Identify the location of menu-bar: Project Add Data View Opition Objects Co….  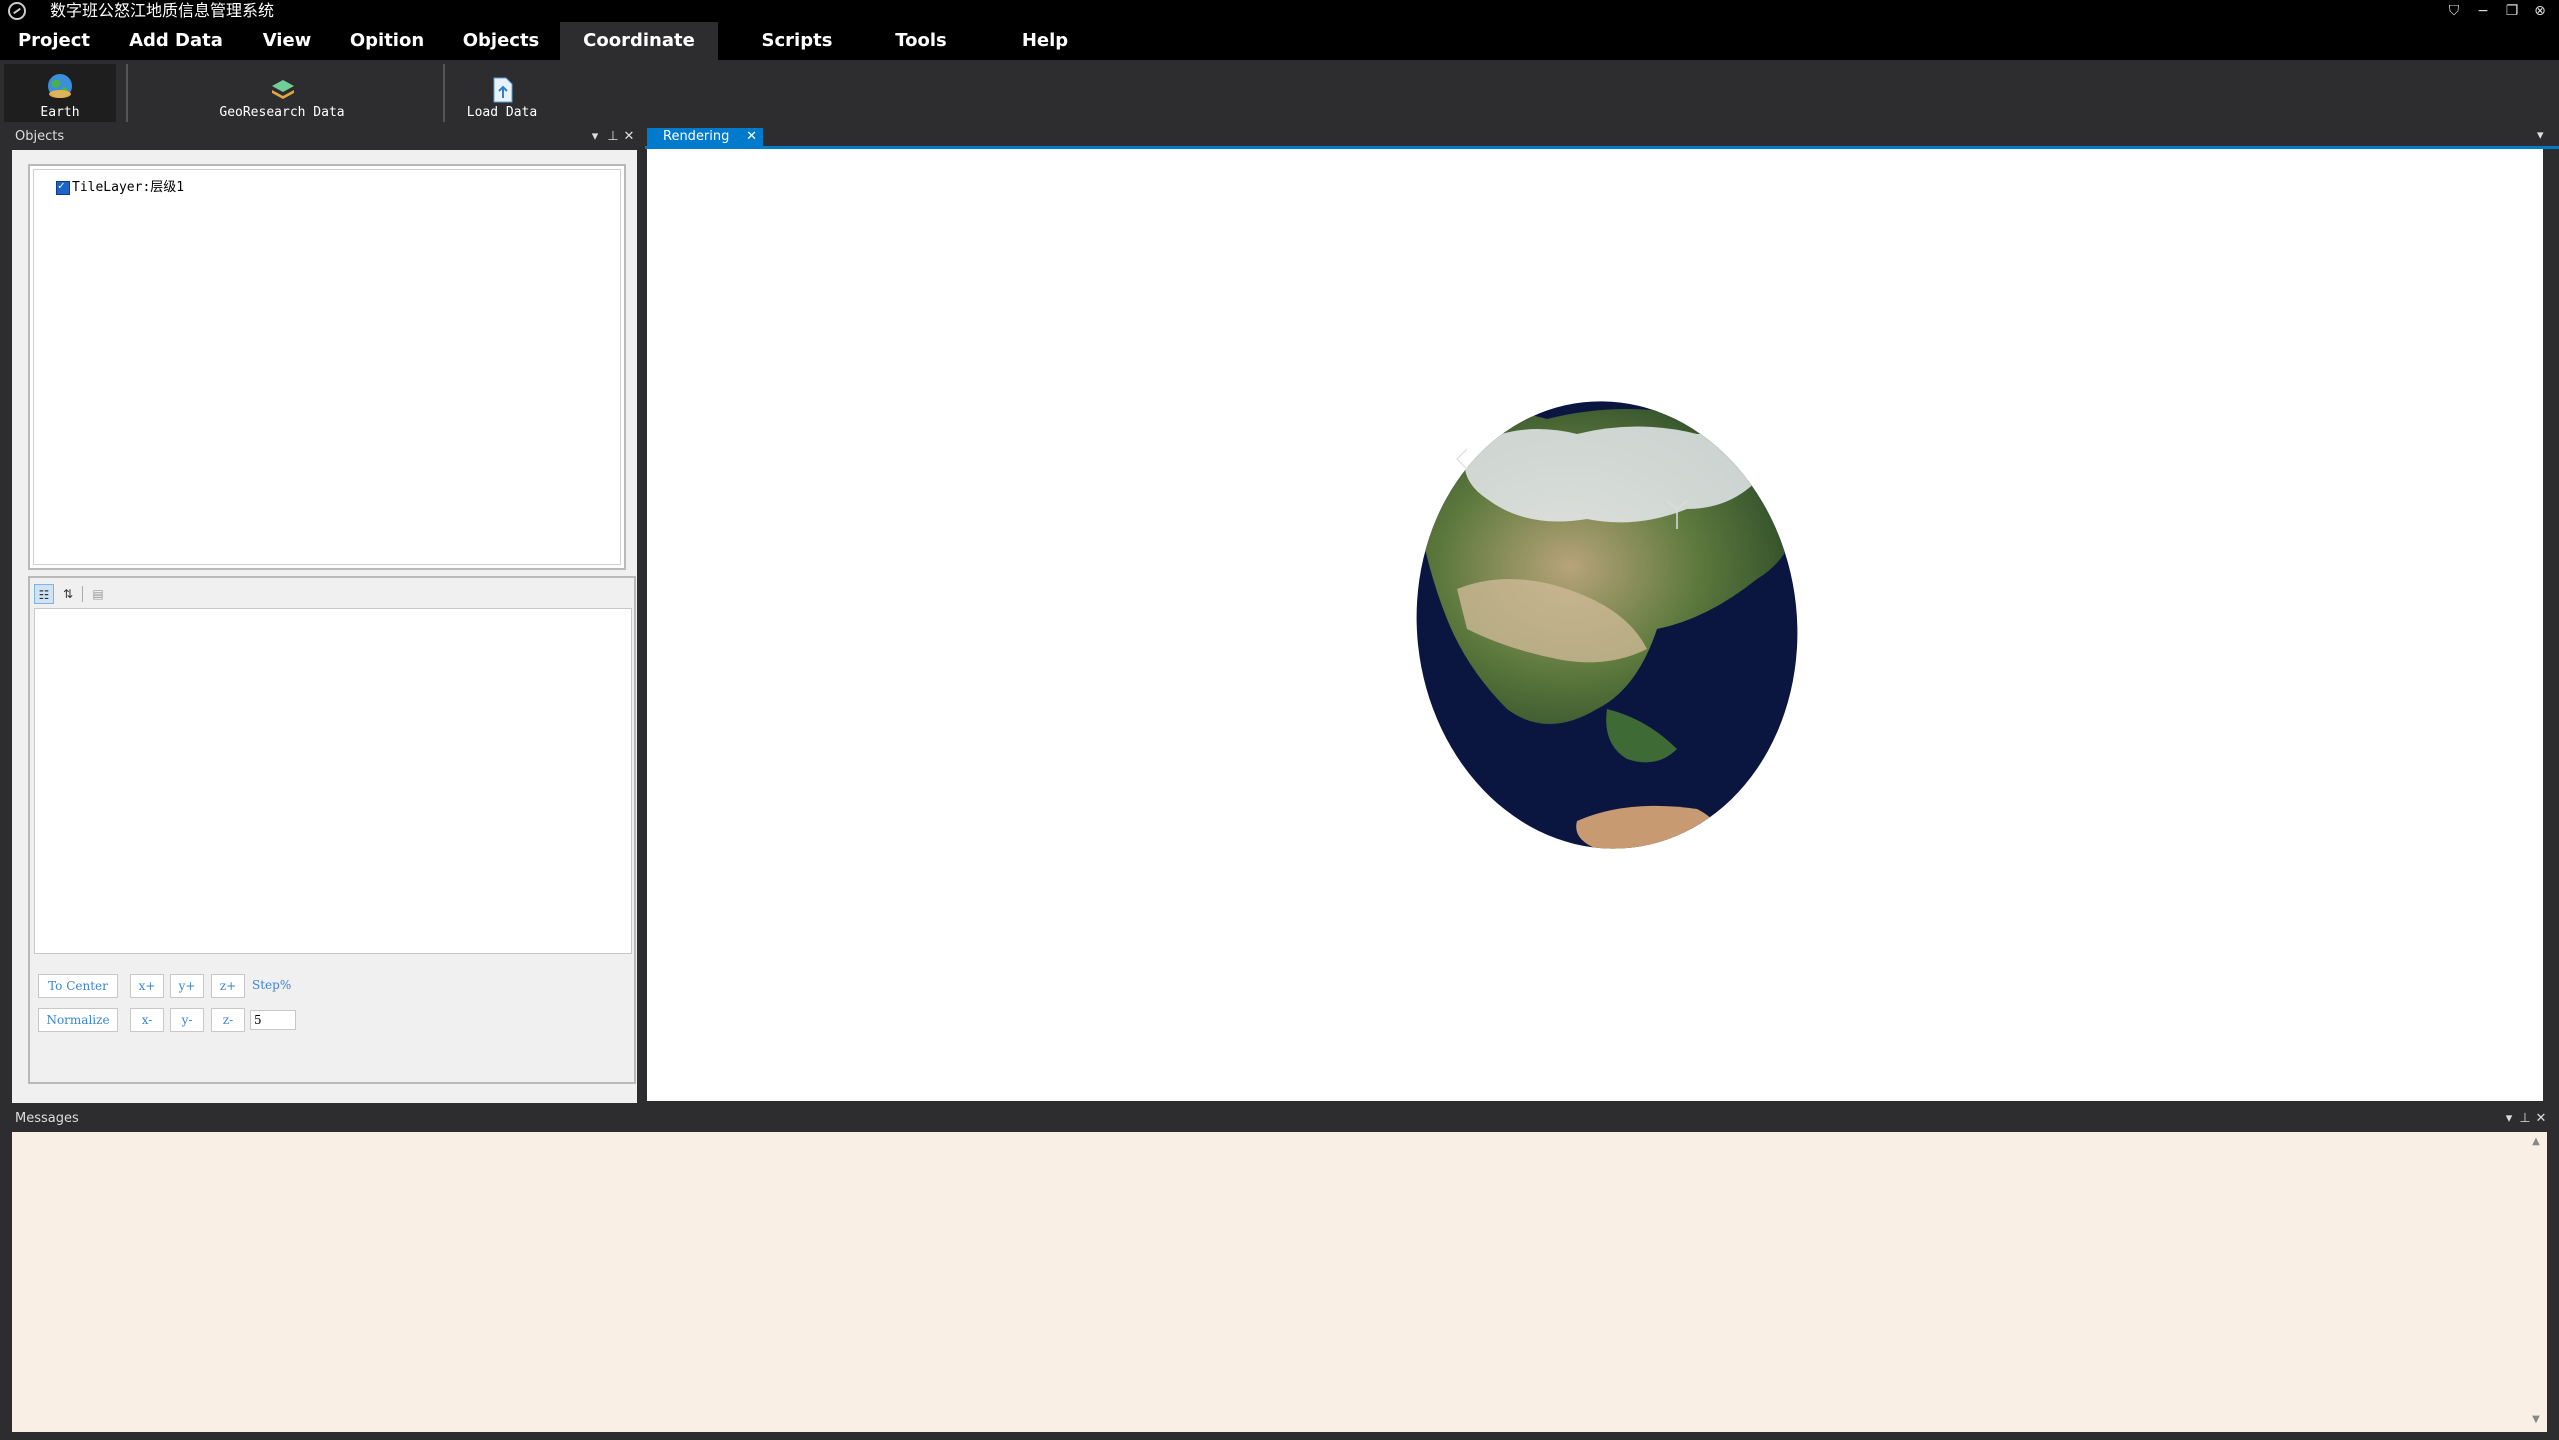
(1279, 41).